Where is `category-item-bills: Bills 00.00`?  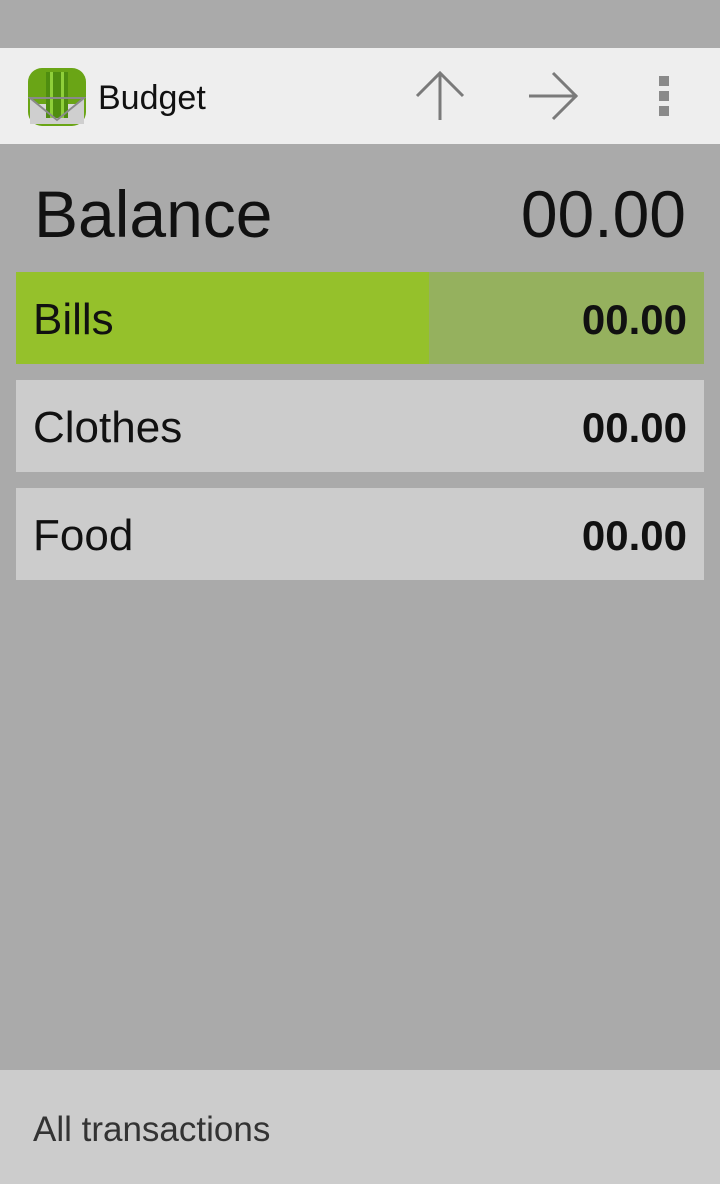 category-item-bills: Bills 00.00 is located at coordinates (360, 318).